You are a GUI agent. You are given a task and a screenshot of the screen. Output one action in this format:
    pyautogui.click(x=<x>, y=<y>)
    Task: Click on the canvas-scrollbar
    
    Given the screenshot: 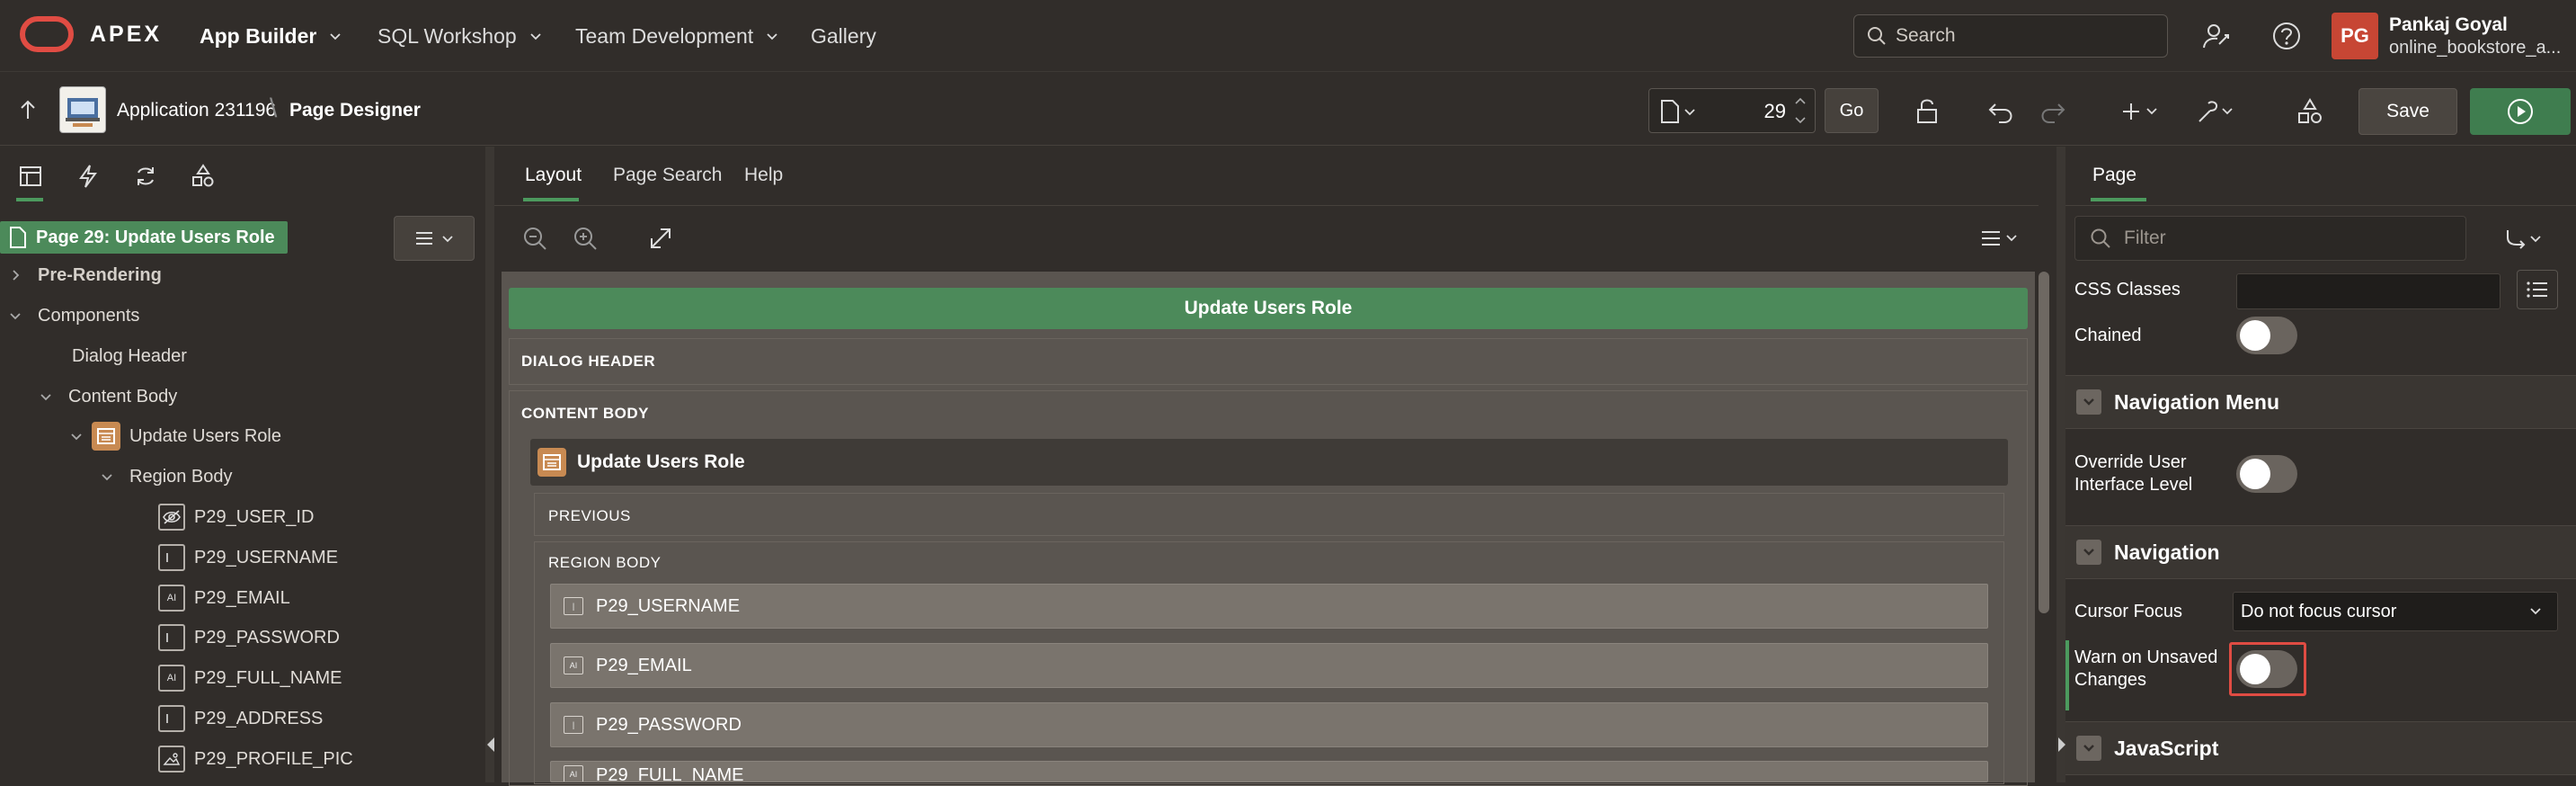 What is the action you would take?
    pyautogui.click(x=2044, y=442)
    